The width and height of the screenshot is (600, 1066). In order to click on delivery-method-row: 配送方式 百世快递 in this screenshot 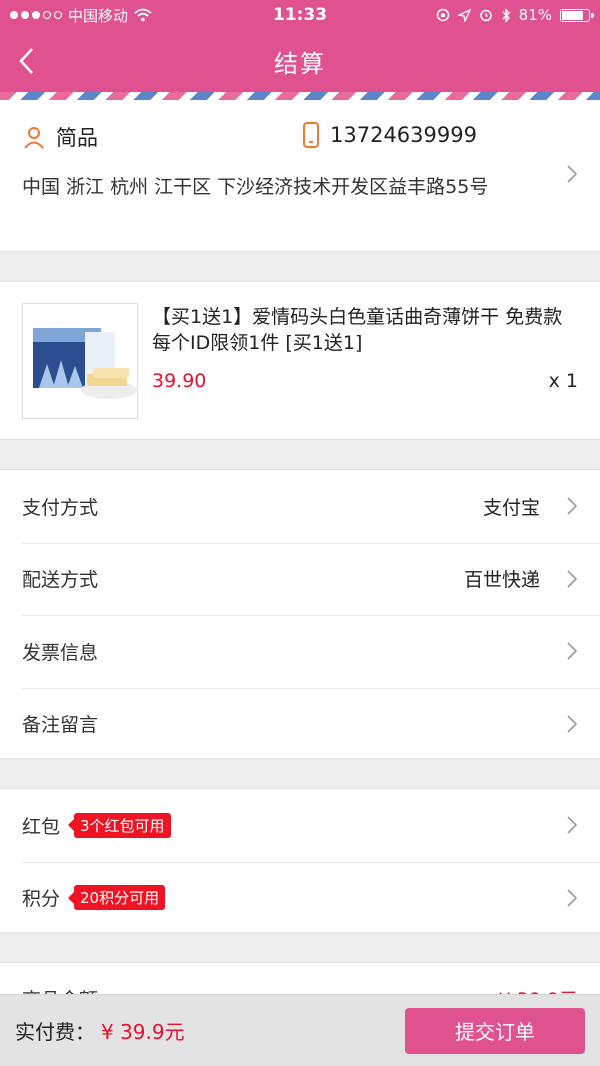, I will do `click(300, 579)`.